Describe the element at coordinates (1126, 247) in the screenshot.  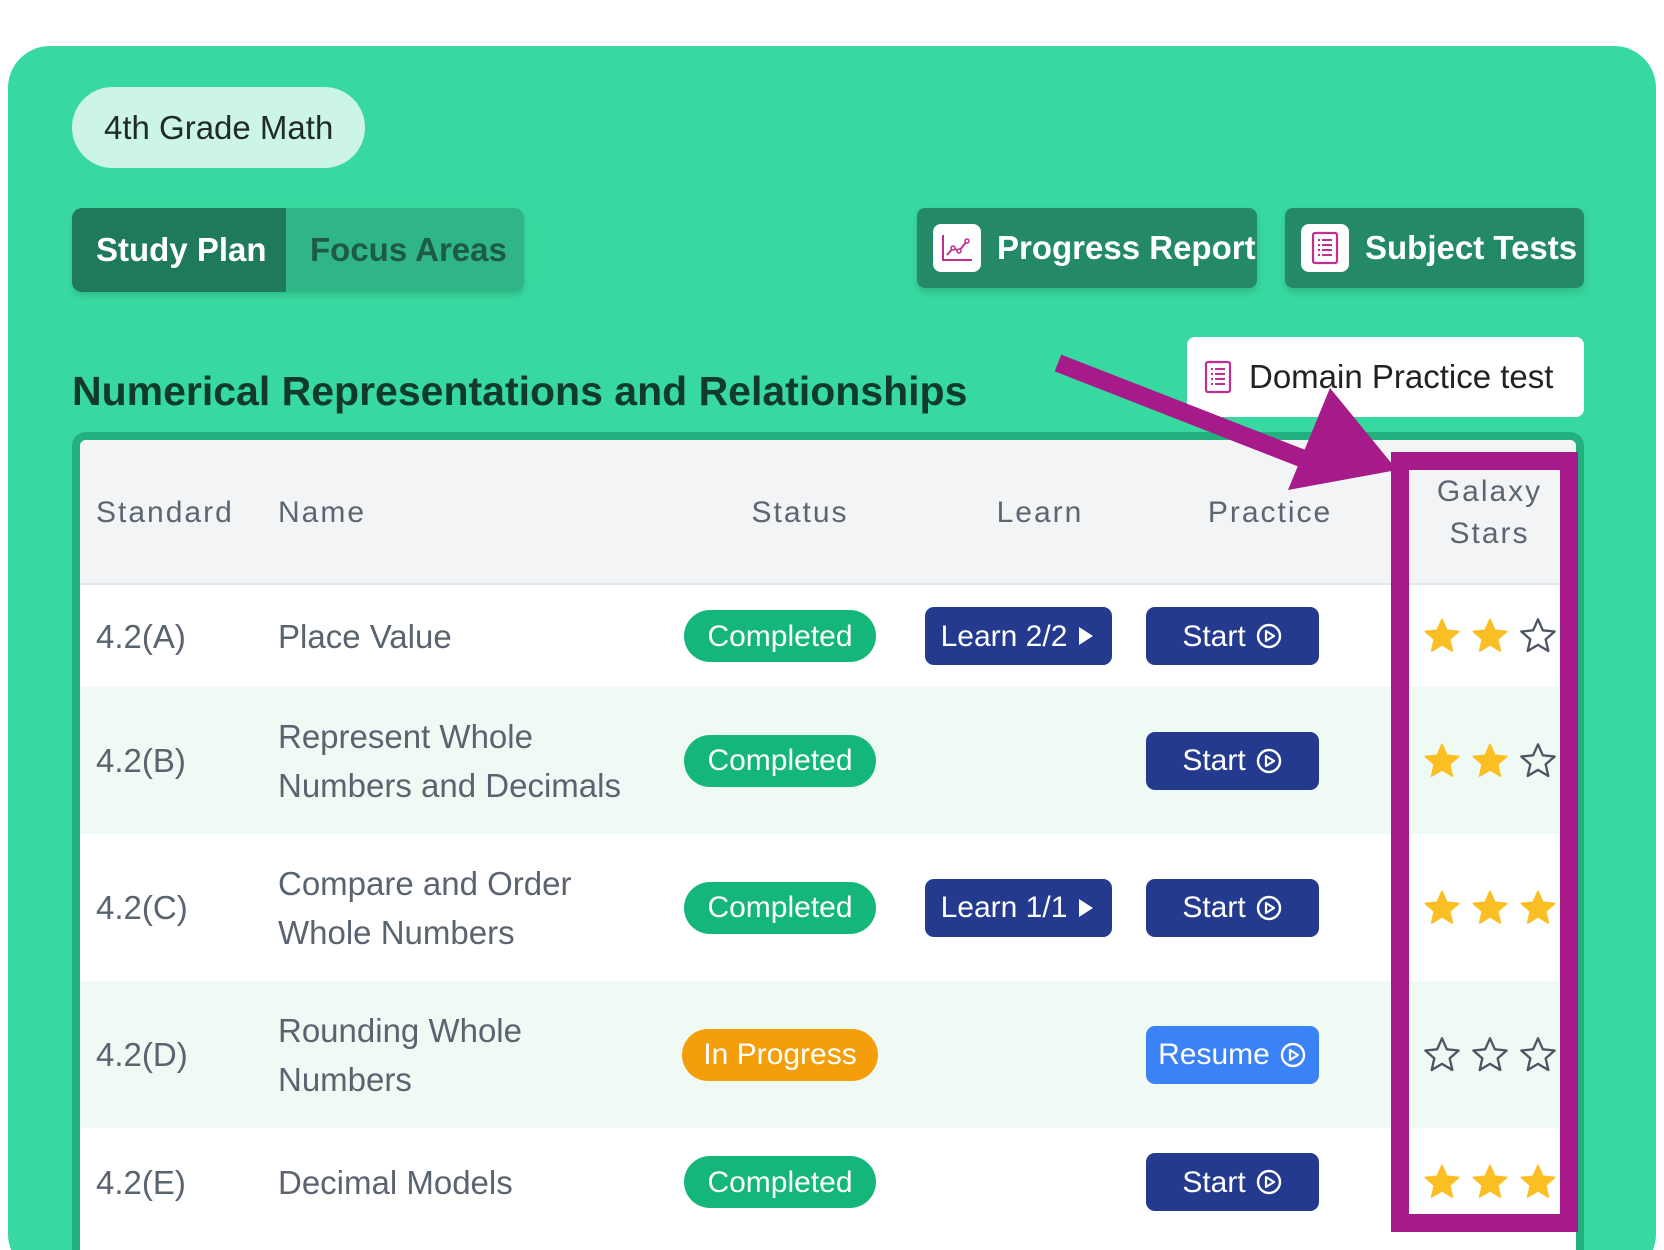
I see `progress-report-label: Progress Report` at that location.